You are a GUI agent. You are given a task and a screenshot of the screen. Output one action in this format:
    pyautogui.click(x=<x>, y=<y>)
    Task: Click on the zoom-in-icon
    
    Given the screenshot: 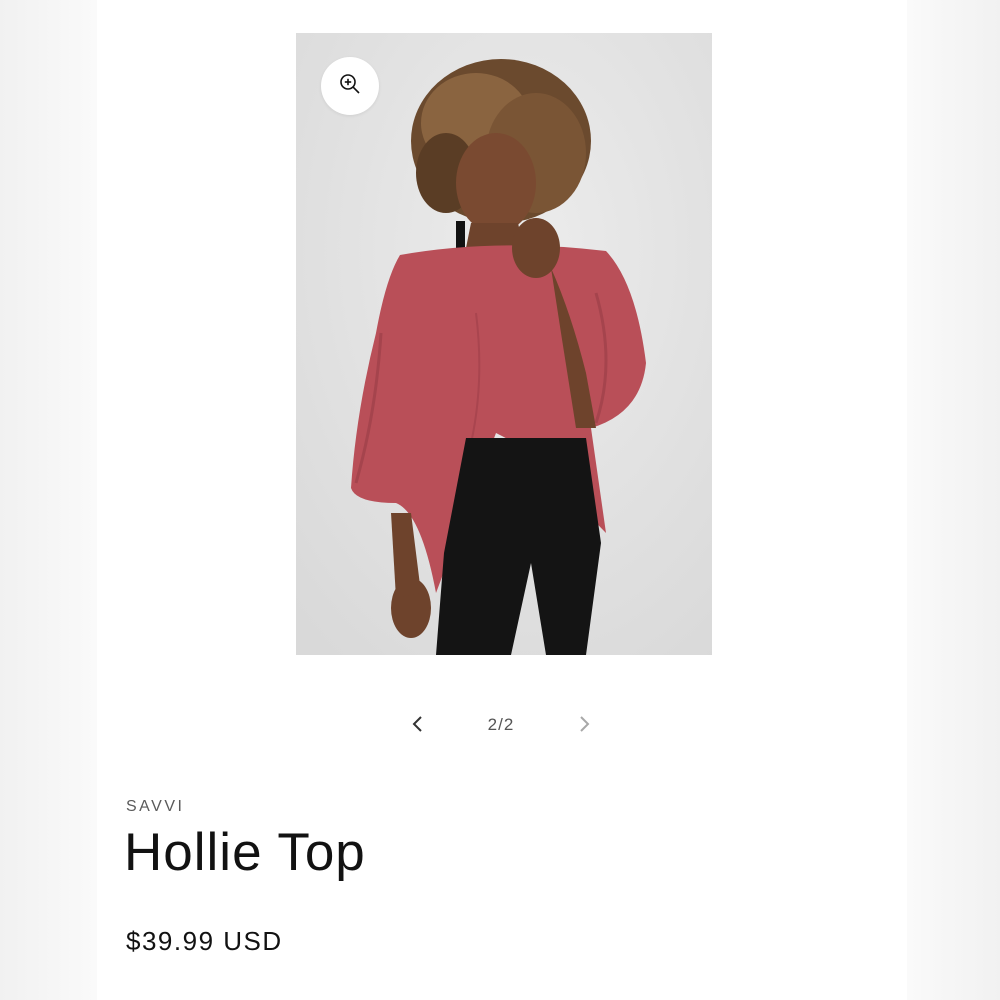 What is the action you would take?
    pyautogui.click(x=350, y=86)
    